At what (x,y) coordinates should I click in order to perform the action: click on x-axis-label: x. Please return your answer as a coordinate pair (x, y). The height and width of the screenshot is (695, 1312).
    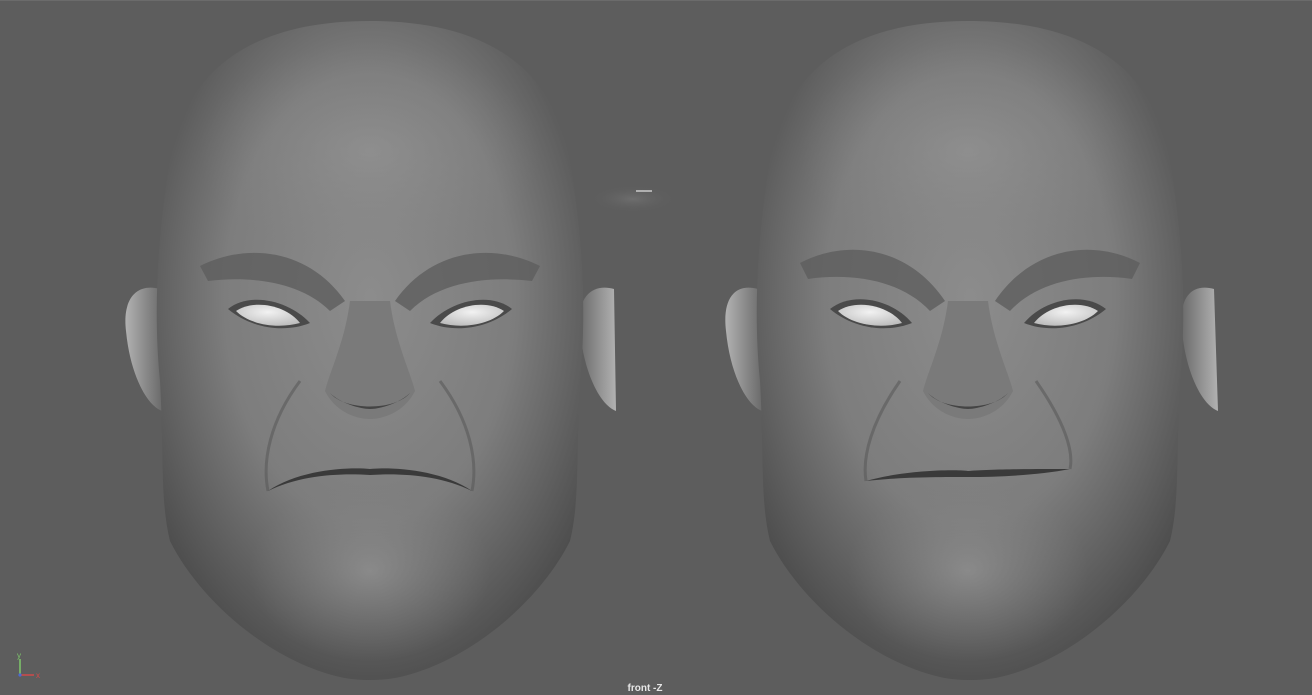
    Looking at the image, I should click on (38, 675).